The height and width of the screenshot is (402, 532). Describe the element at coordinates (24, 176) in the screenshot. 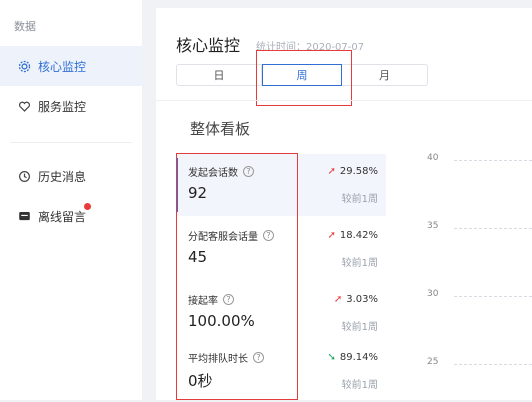

I see `clock-icon` at that location.